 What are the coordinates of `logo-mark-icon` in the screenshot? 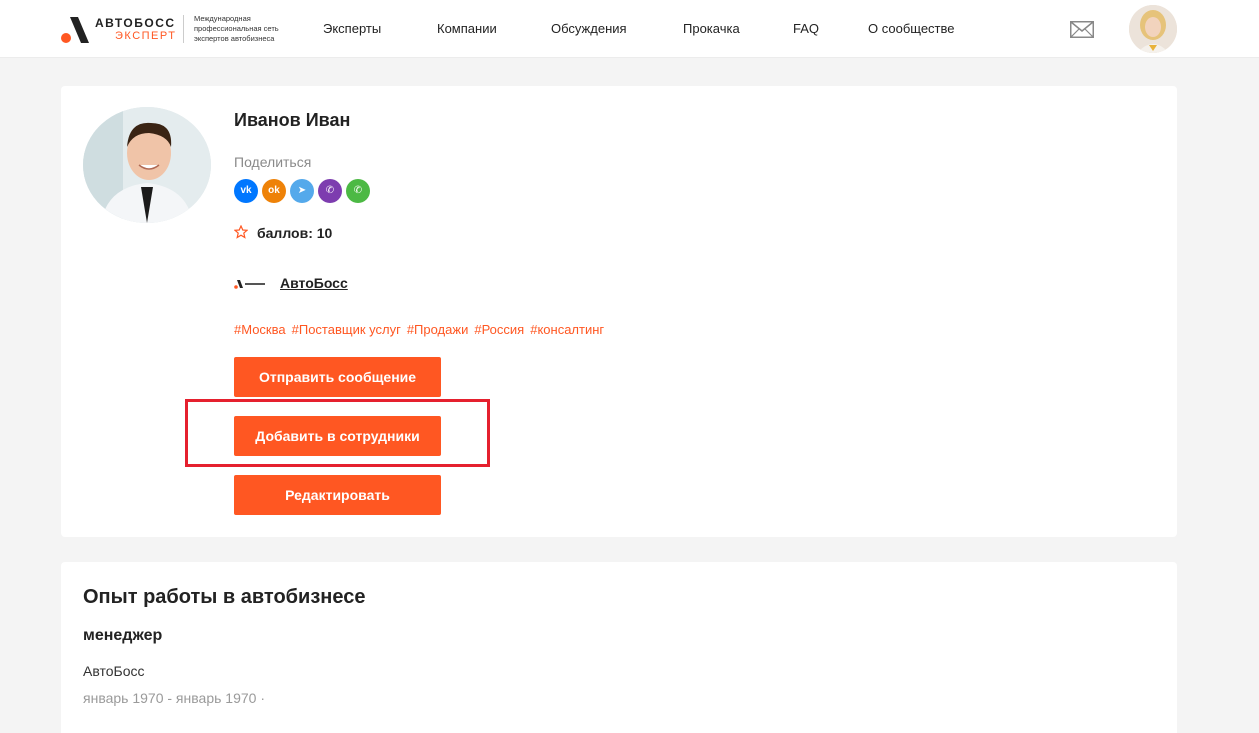 It's located at (75, 30).